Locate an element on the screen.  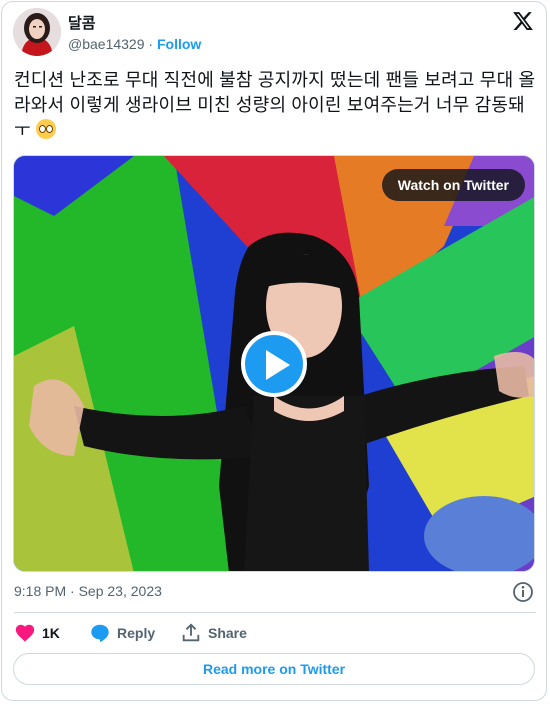
timestamp: 9:18 PM · Sep 23, 2023 is located at coordinates (88, 591).